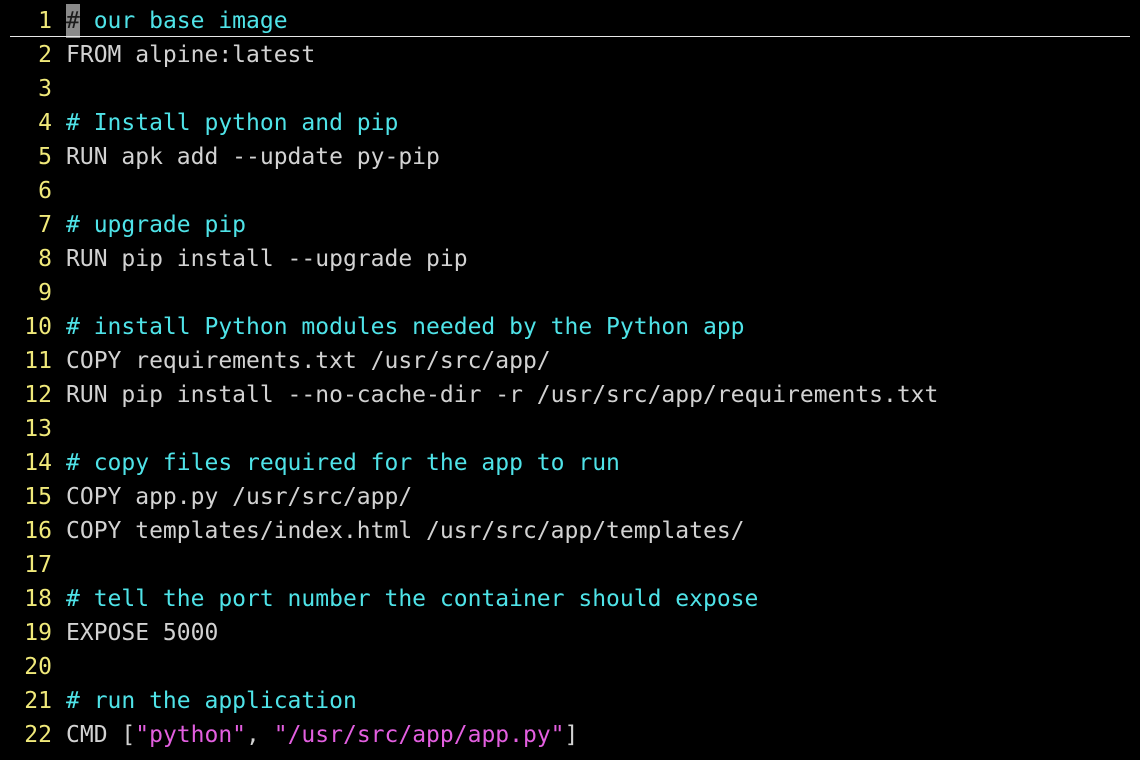 This screenshot has height=760, width=1140. I want to click on line-code: # our base image, so click(170, 21).